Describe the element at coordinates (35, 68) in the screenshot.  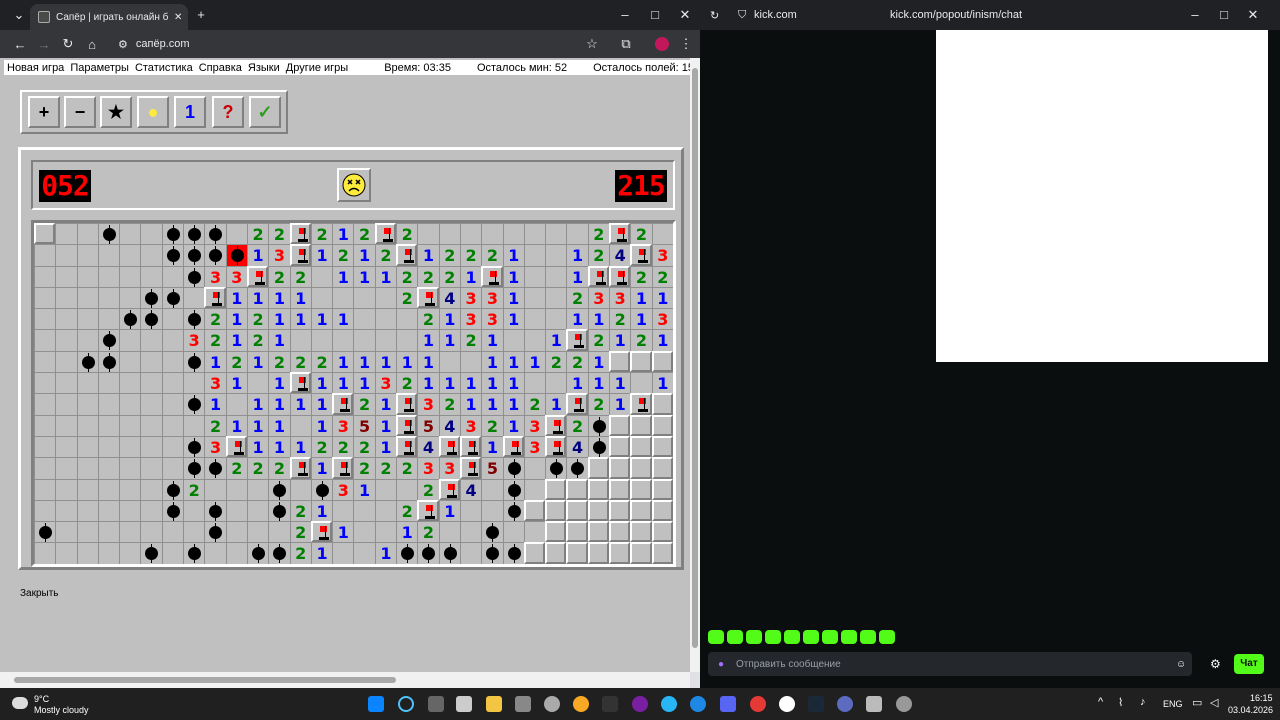
I see `menu-new-game: Новая игра` at that location.